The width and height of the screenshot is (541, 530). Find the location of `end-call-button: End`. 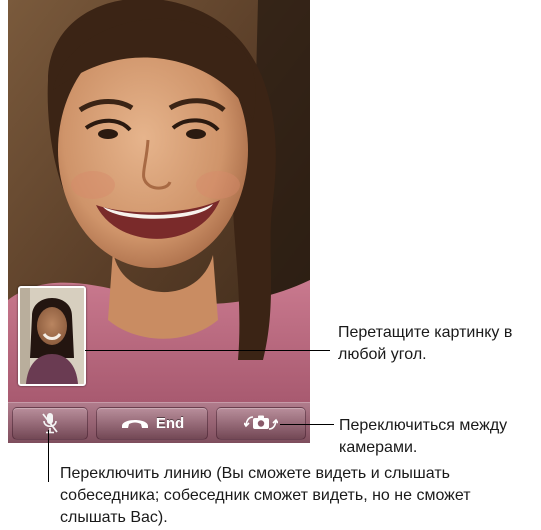

end-call-button: End is located at coordinates (152, 423).